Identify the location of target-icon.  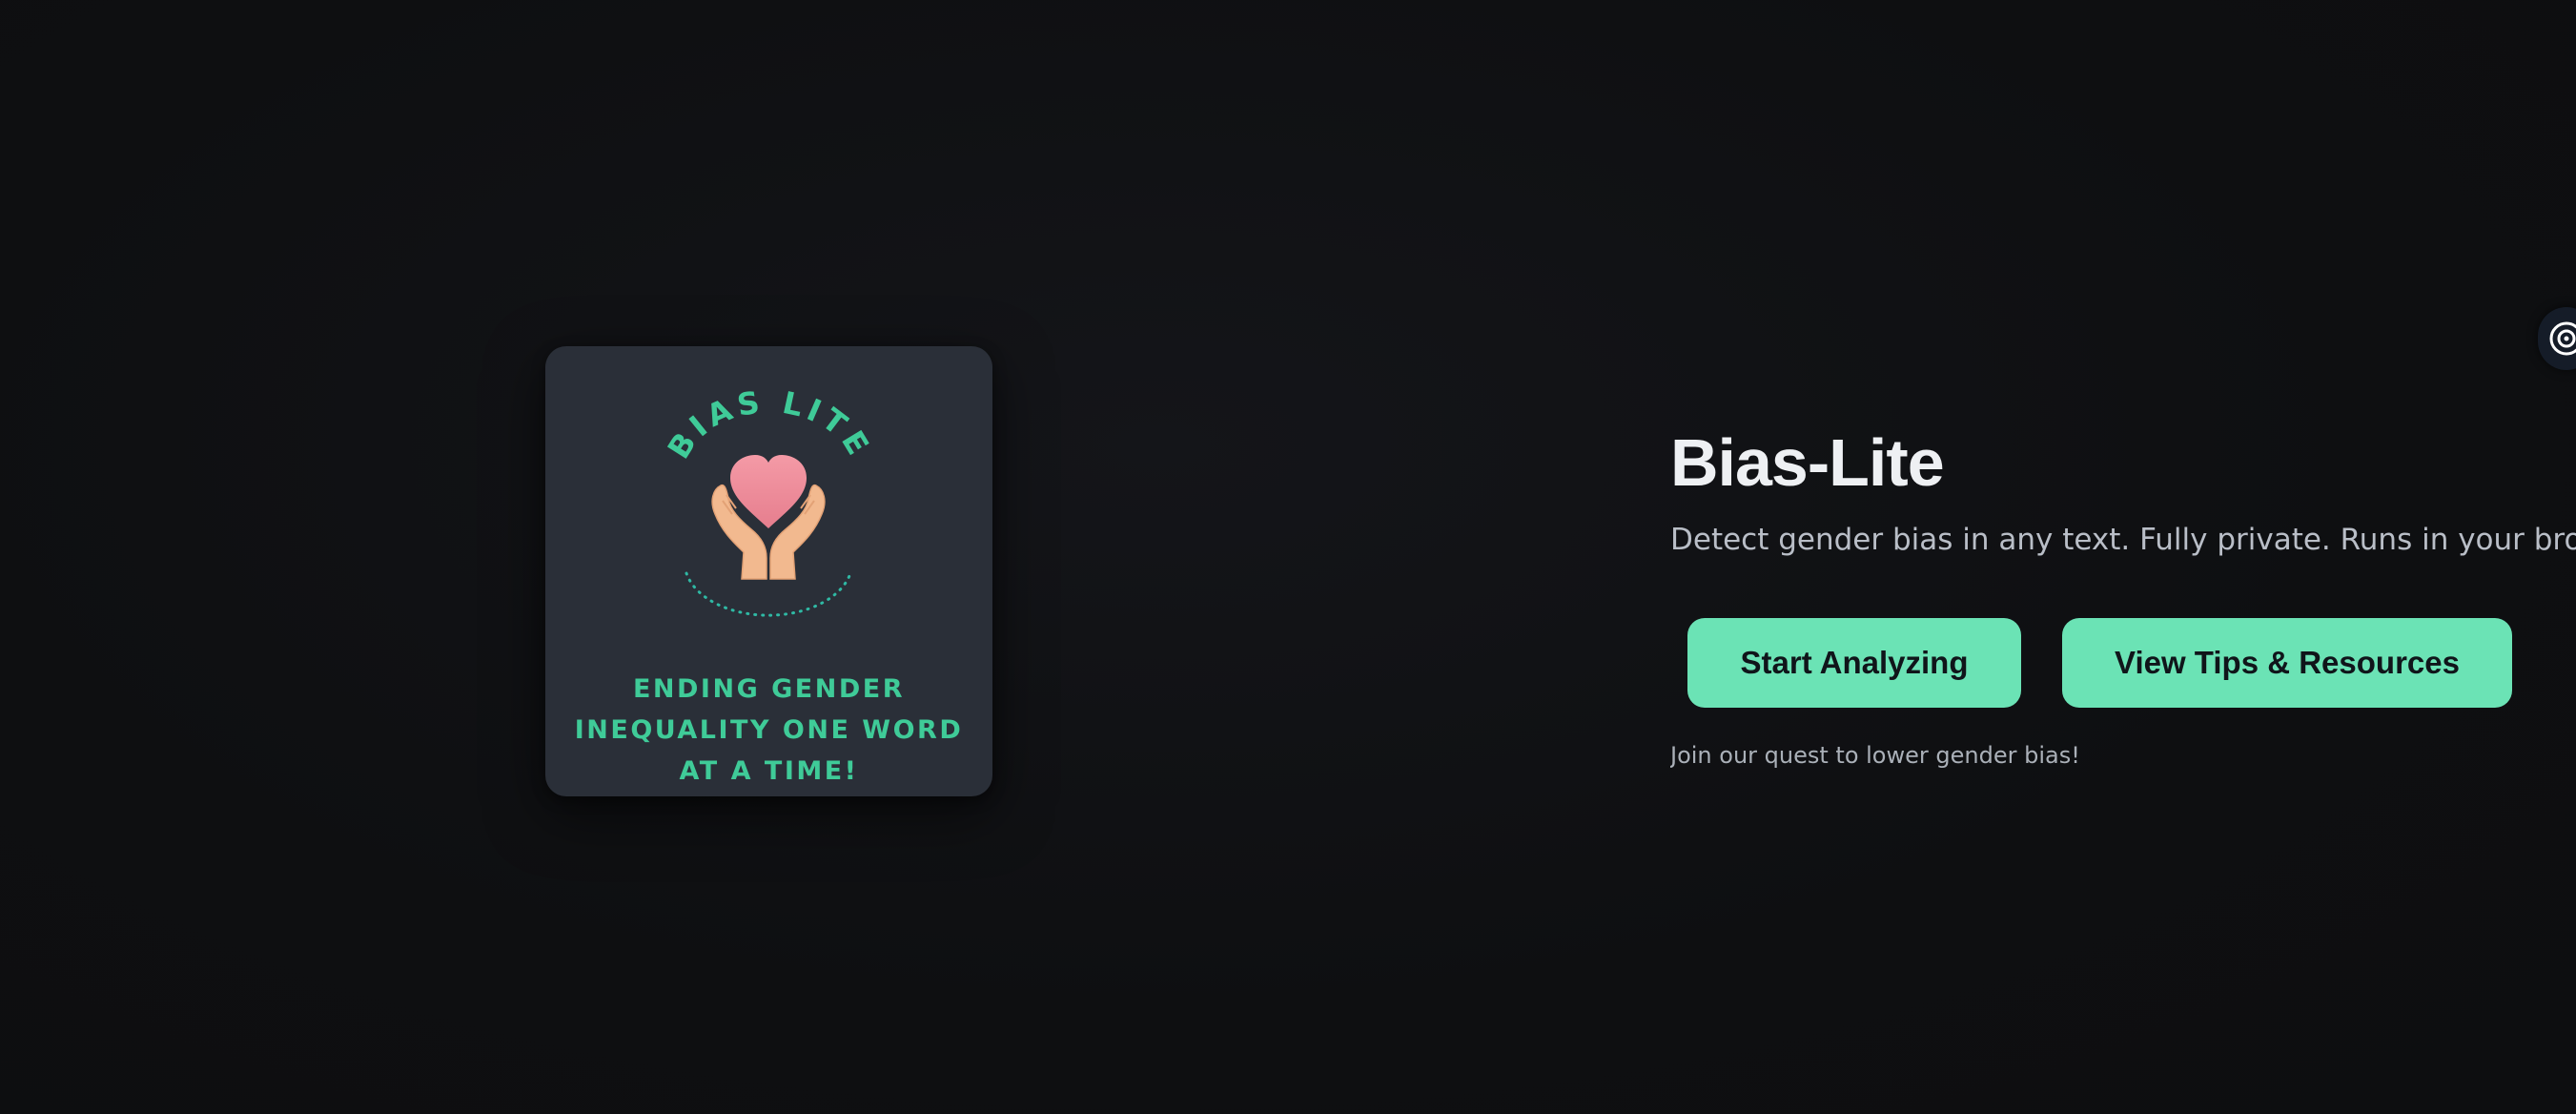
(2563, 338).